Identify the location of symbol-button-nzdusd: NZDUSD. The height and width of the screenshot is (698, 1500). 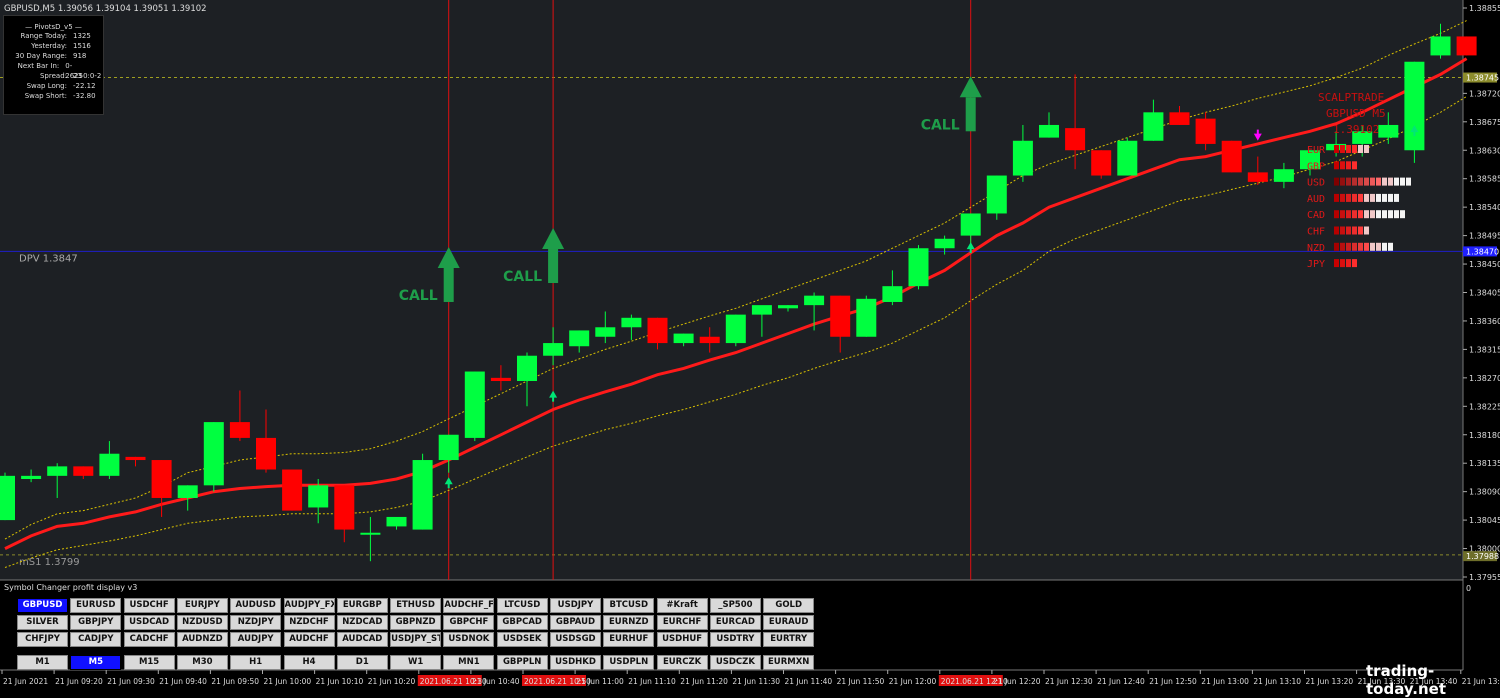
(202, 622).